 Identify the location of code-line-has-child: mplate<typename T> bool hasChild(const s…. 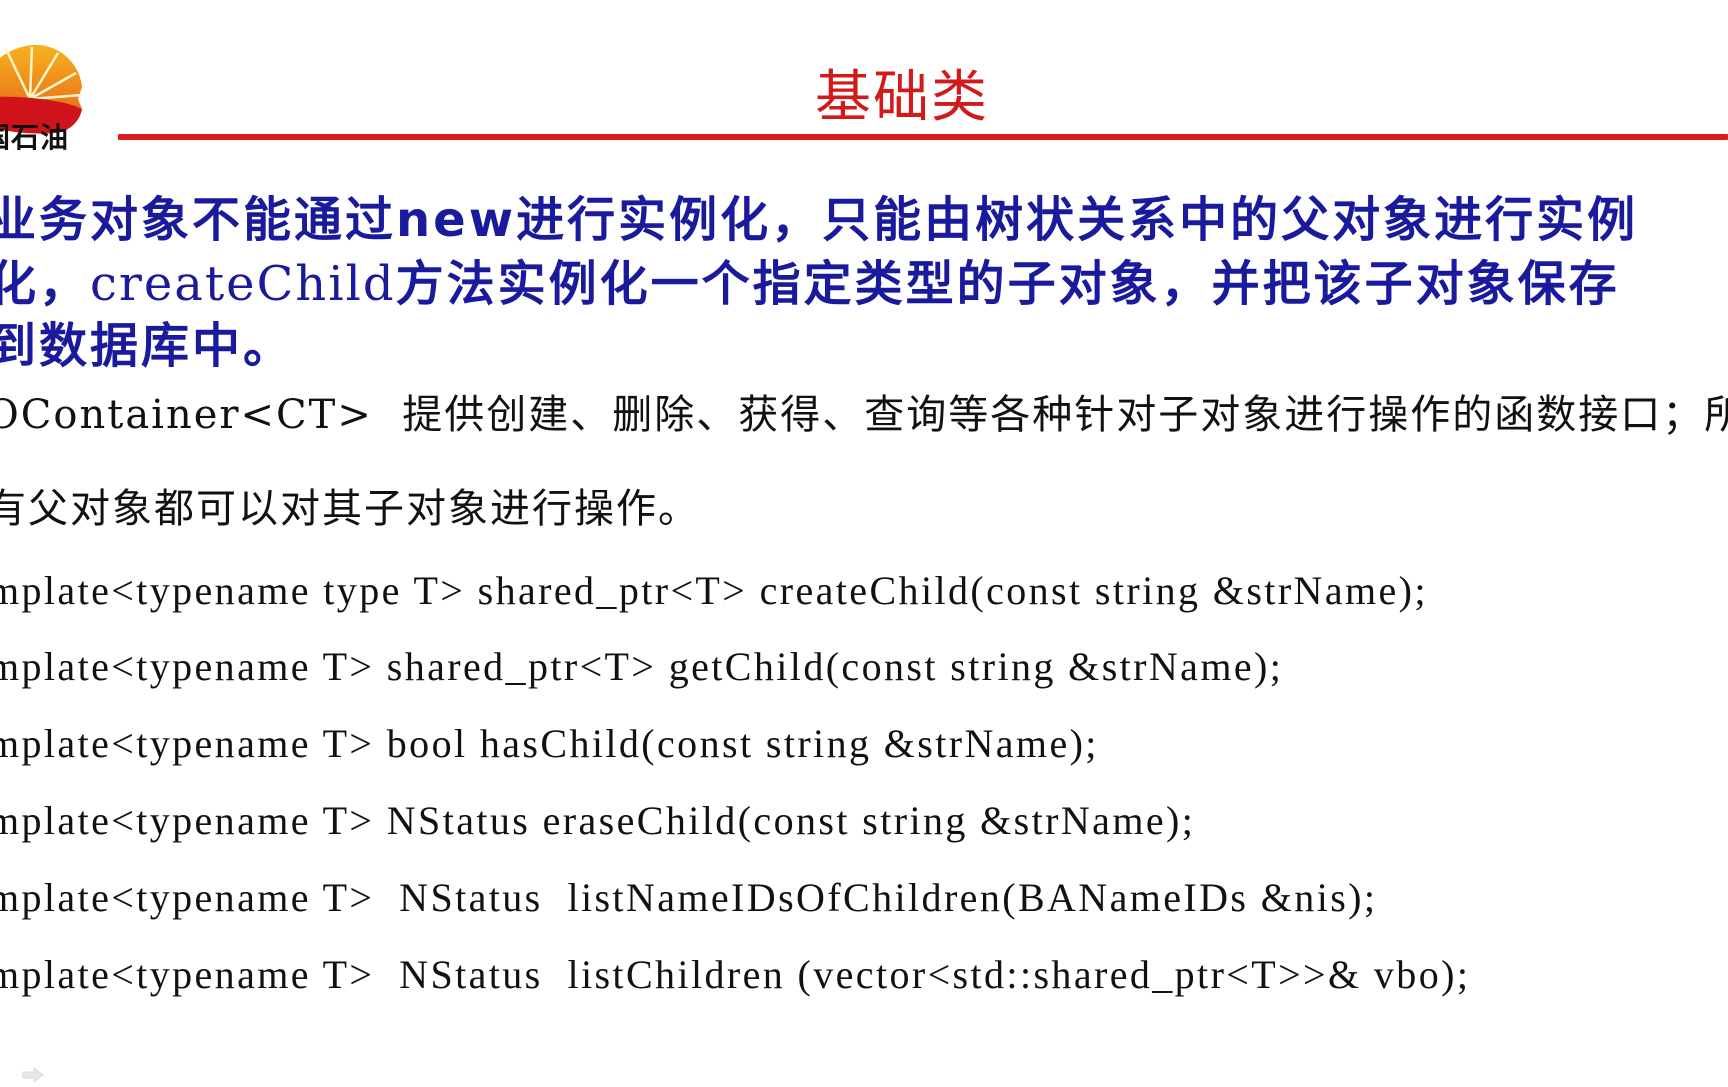
(549, 743).